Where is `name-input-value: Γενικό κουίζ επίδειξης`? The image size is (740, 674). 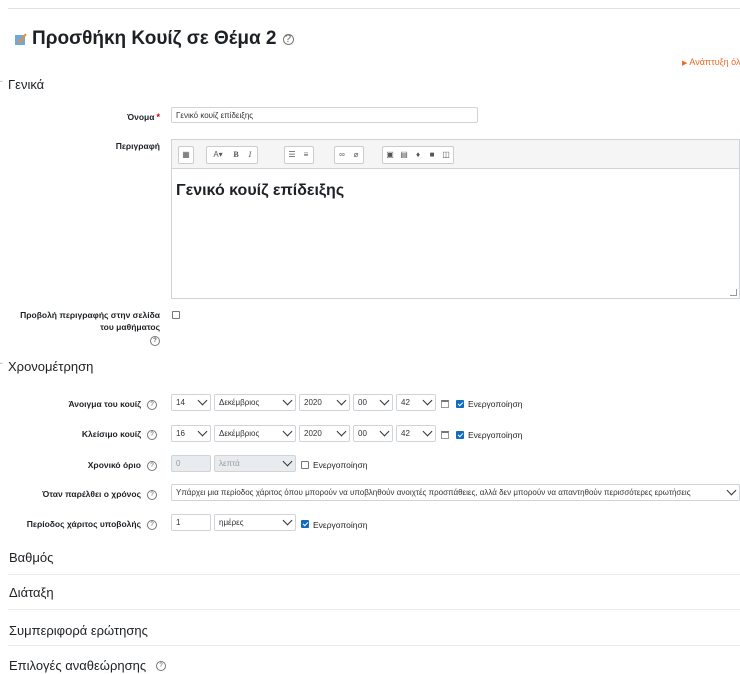 name-input-value: Γενικό κουίζ επίδειξης is located at coordinates (215, 115).